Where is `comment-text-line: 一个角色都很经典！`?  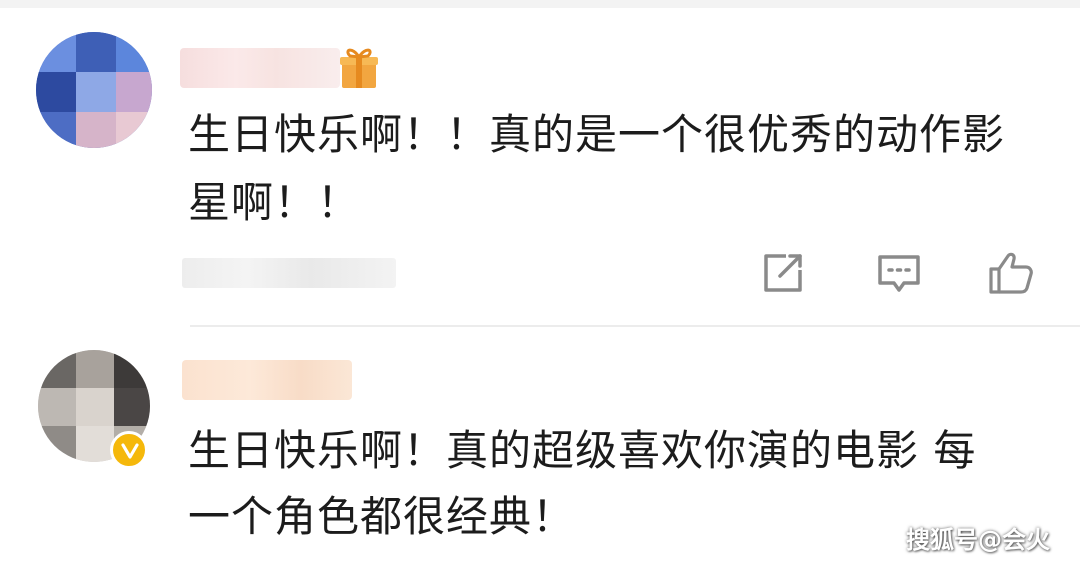
comment-text-line: 一个角色都很经典！ is located at coordinates (382, 516).